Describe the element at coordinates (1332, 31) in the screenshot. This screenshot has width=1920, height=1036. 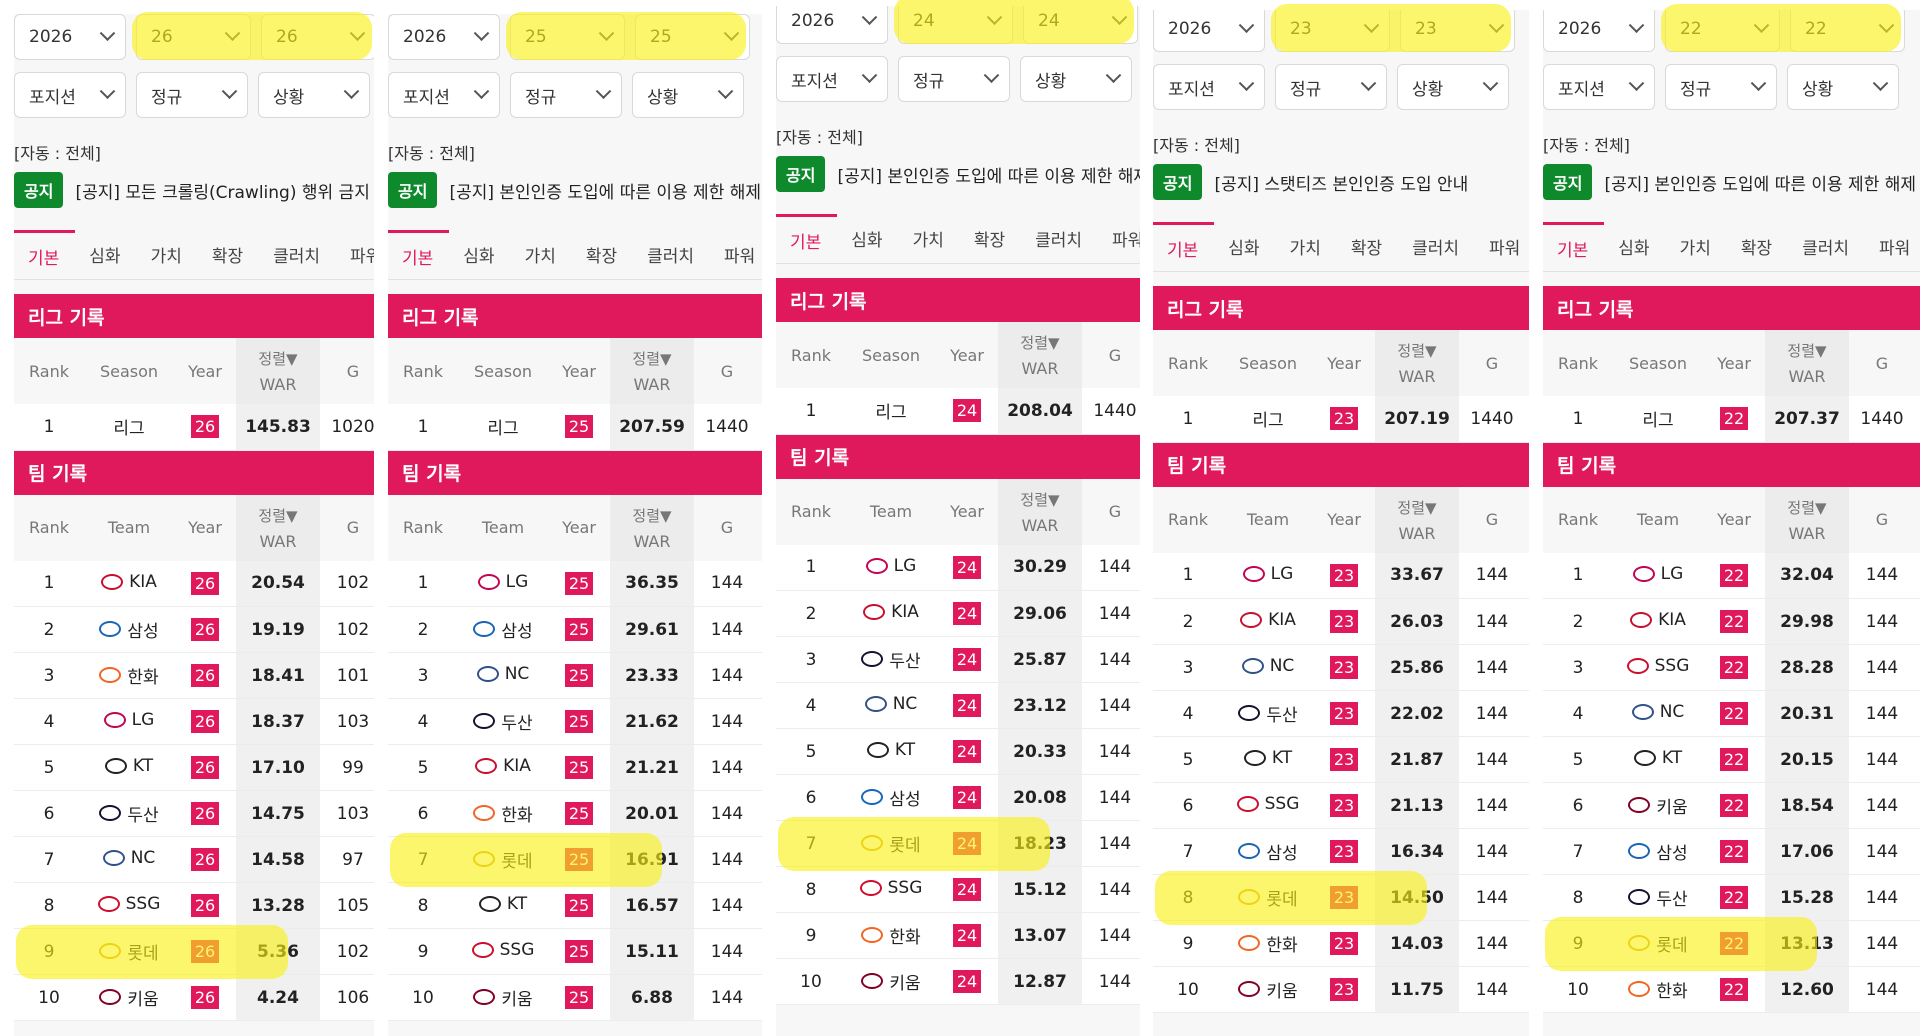
I see `season-from-select: 23` at that location.